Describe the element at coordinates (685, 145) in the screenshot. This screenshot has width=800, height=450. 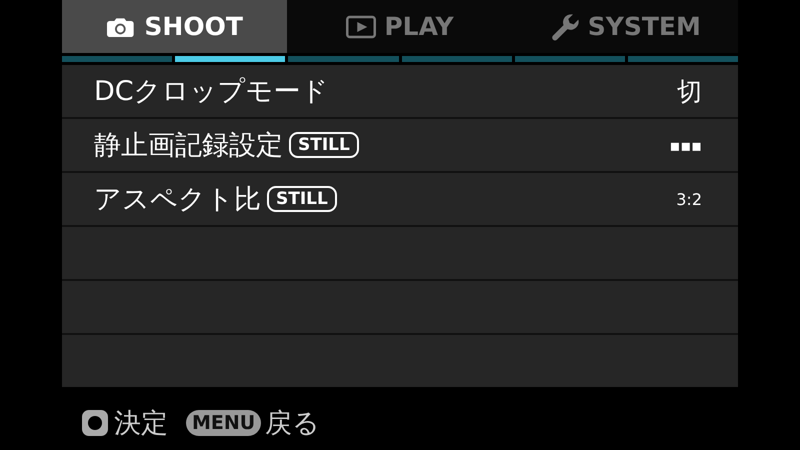
I see `item-value: ▪▪▪` at that location.